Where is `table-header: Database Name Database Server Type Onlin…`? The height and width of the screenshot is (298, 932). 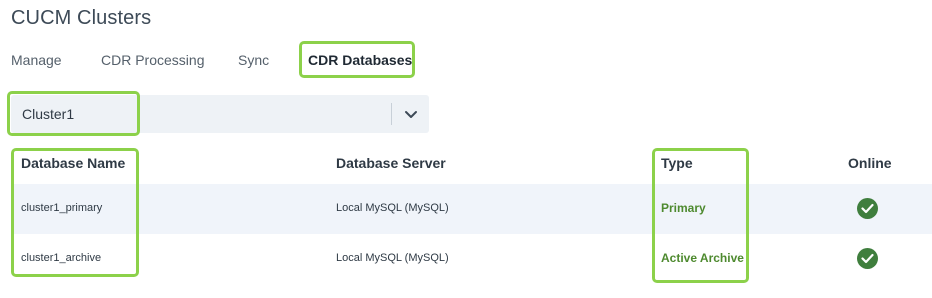 table-header: Database Name Database Server Type Onlin… is located at coordinates (471, 164).